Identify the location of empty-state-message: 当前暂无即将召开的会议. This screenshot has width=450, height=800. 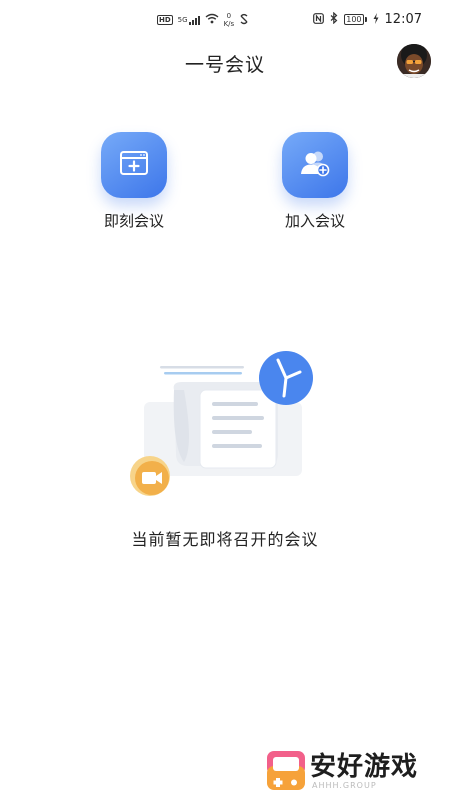
(225, 539).